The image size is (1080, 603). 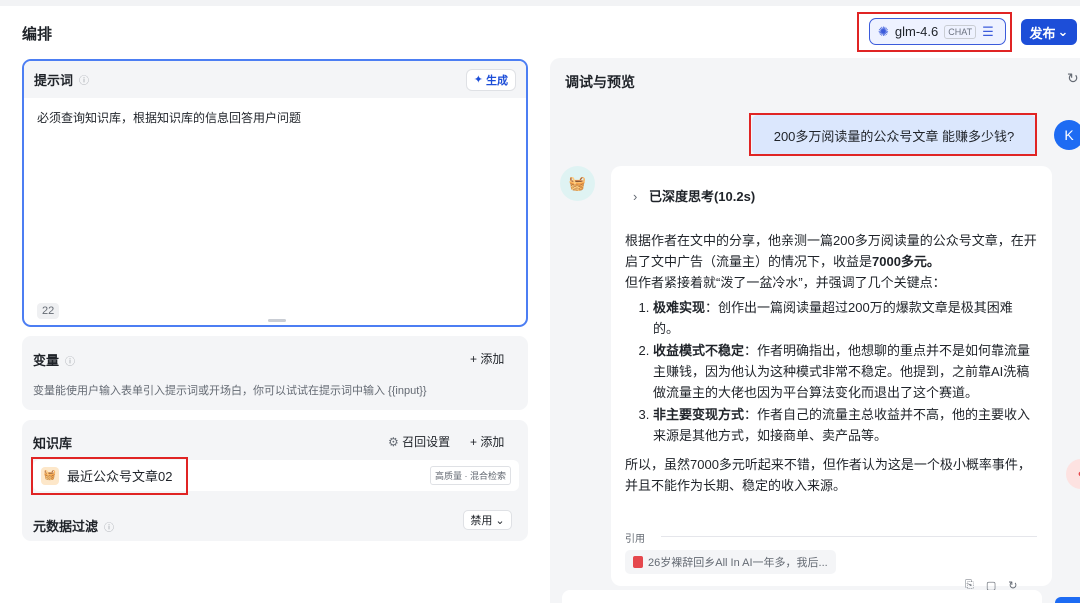 I want to click on metadata-filter-title: 元数据过滤 ⓘ, so click(x=74, y=526).